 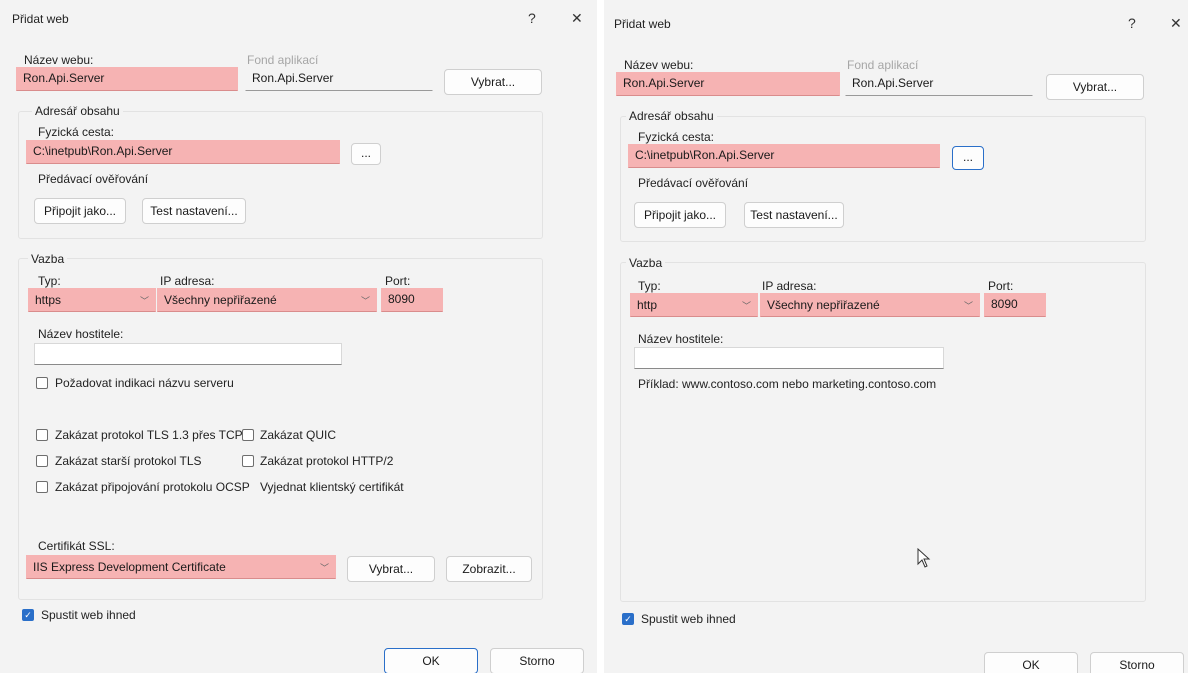 I want to click on type-select: http ﹀, so click(x=694, y=305).